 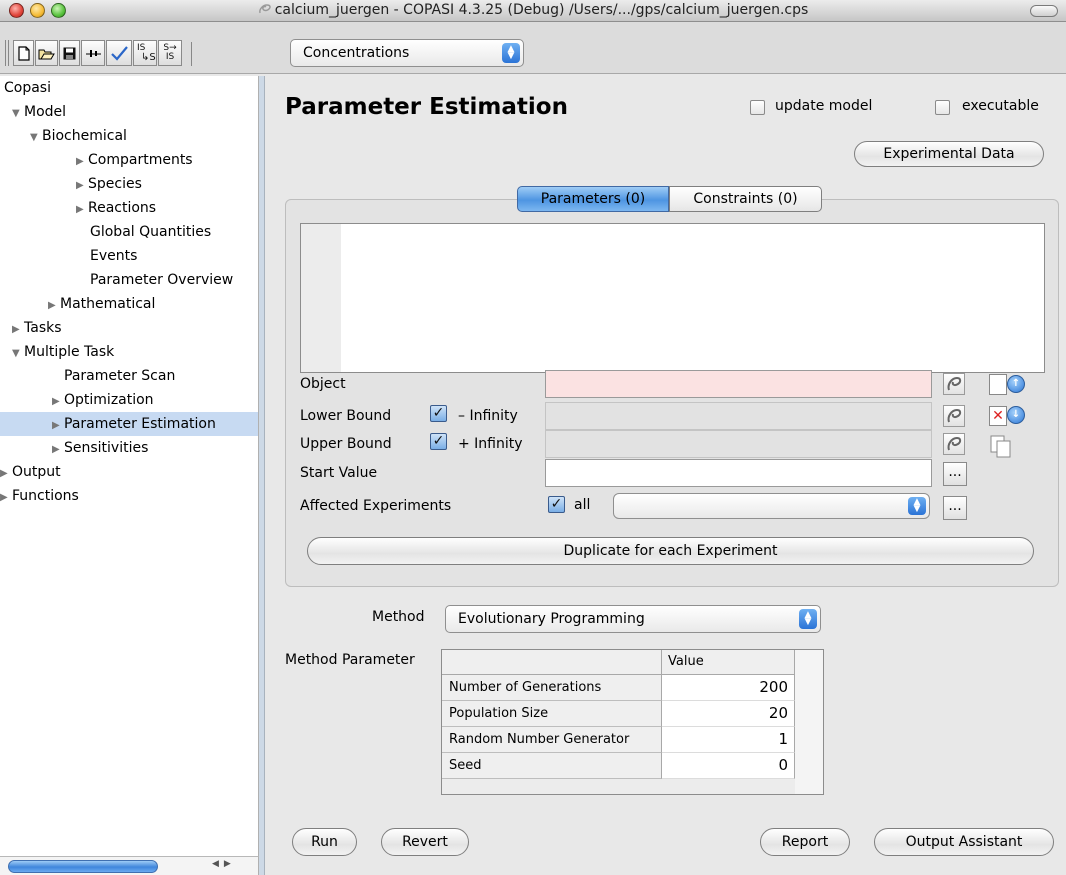 What do you see at coordinates (323, 384) in the screenshot?
I see `object-label: Object` at bounding box center [323, 384].